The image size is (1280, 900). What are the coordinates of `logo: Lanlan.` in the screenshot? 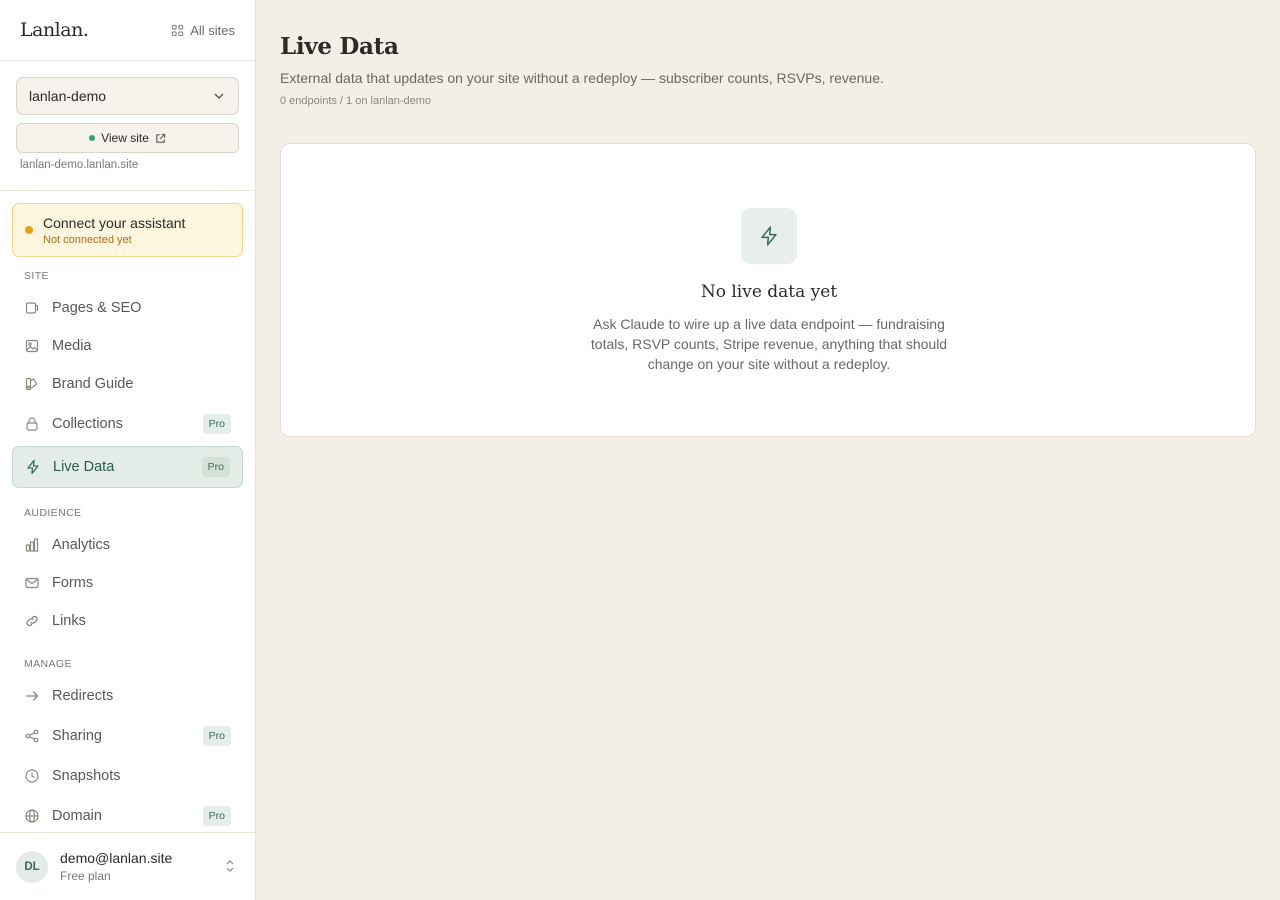 It's located at (54, 30).